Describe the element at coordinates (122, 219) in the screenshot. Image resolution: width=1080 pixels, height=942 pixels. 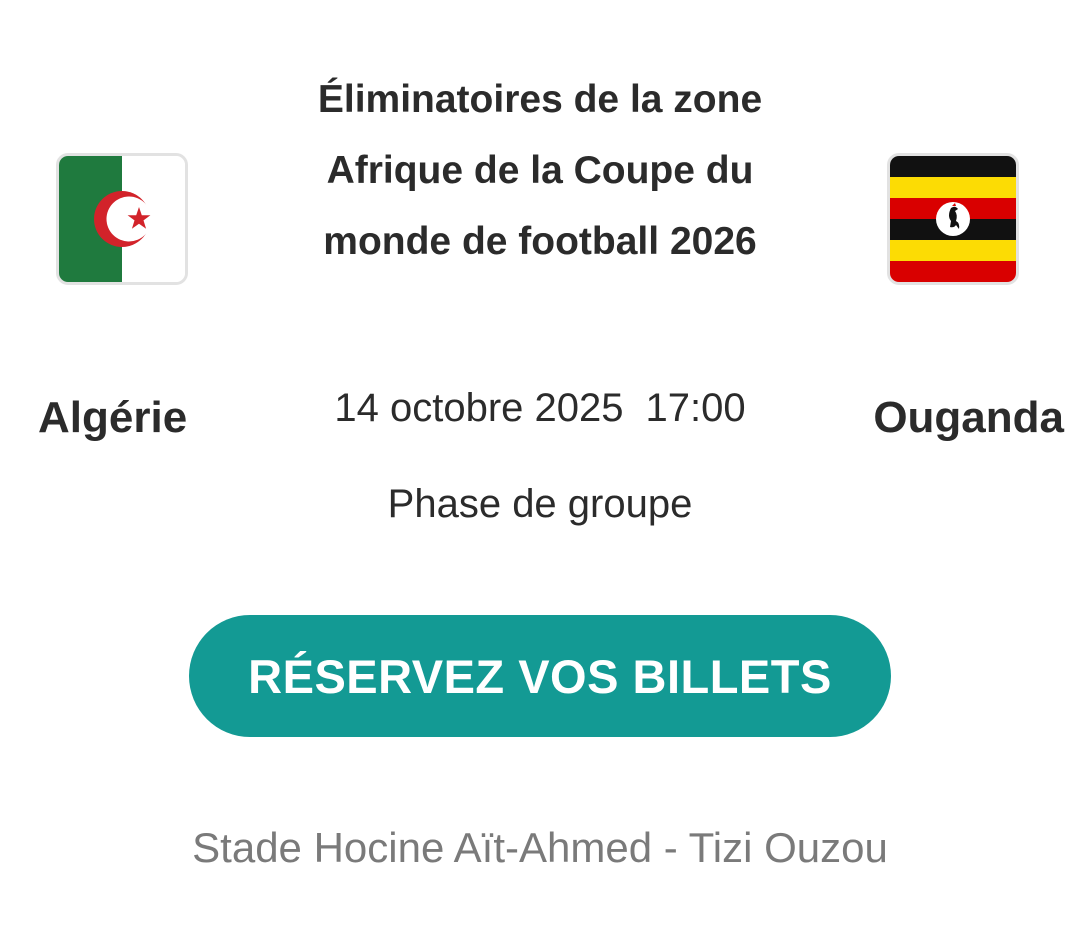
I see `algeria-flag-icon` at that location.